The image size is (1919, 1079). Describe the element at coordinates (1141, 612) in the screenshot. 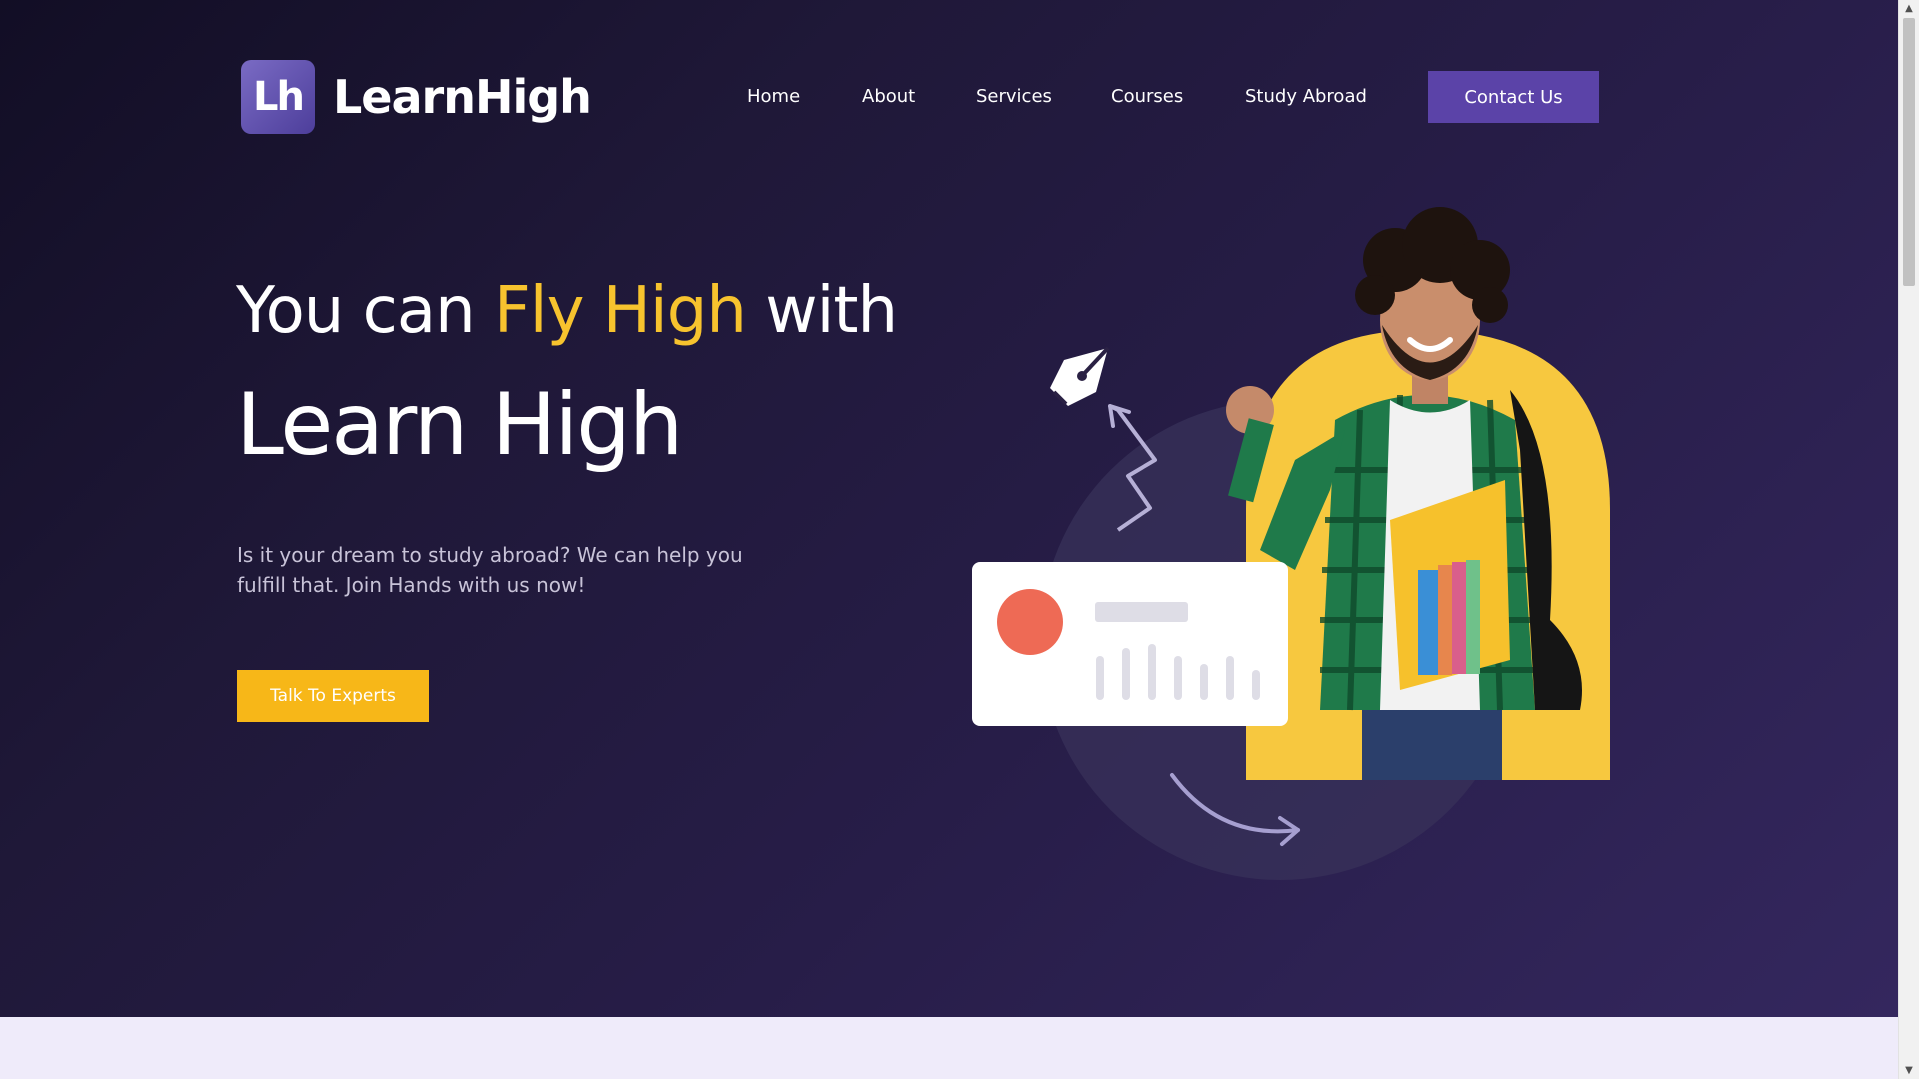

I see `stats-card-title-bar` at that location.